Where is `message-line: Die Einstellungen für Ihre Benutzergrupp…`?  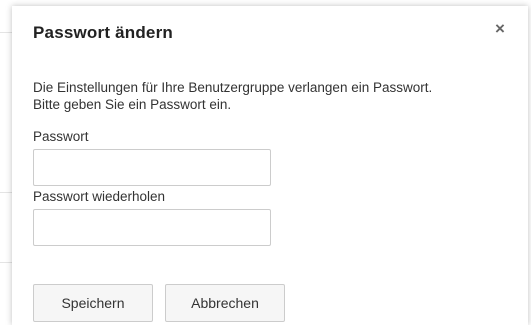
message-line: Die Einstellungen für Ihre Benutzergrupp… is located at coordinates (233, 87).